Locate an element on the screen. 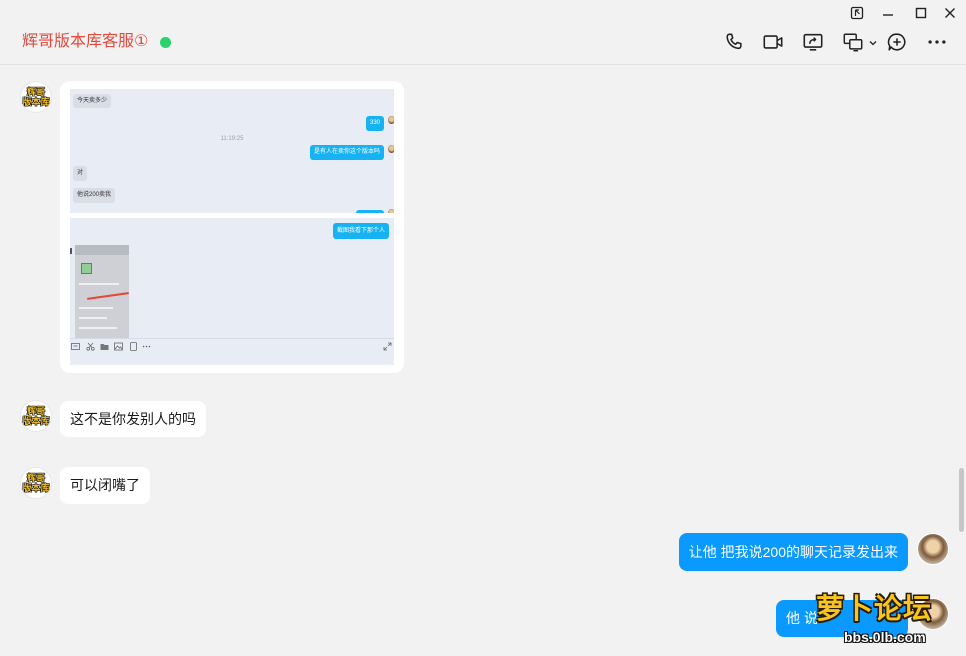  screen-share-icon is located at coordinates (813, 42).